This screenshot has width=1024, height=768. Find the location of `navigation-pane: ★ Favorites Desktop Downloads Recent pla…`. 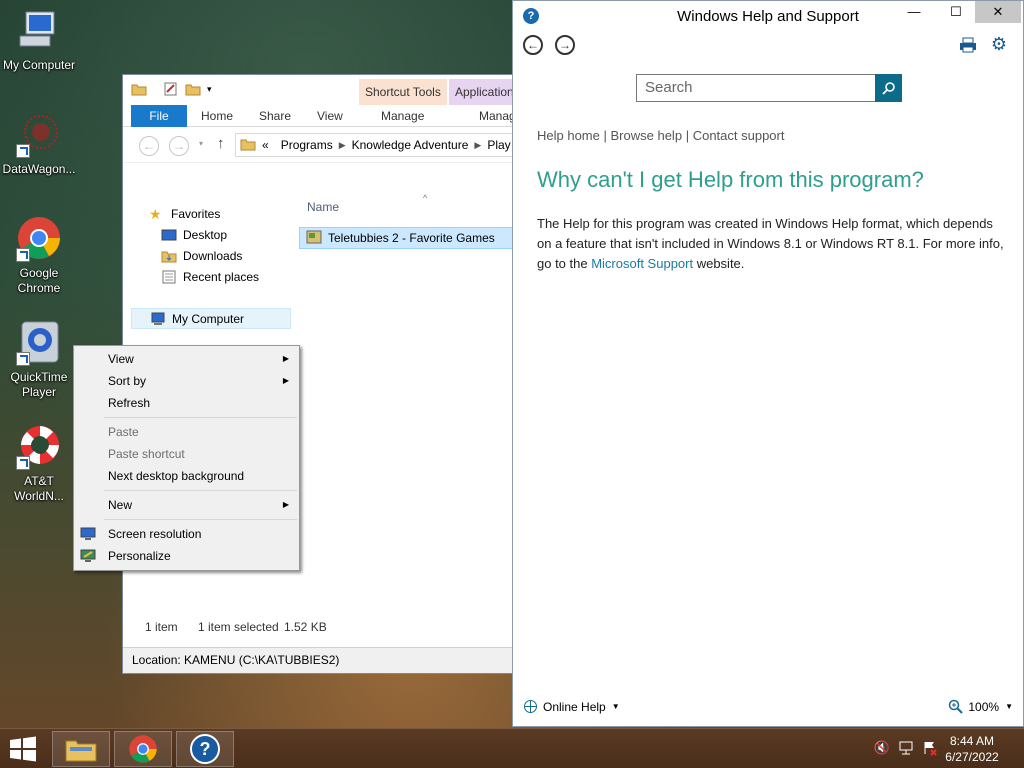

navigation-pane: ★ Favorites Desktop Downloads Recent pla… is located at coordinates (211, 266).